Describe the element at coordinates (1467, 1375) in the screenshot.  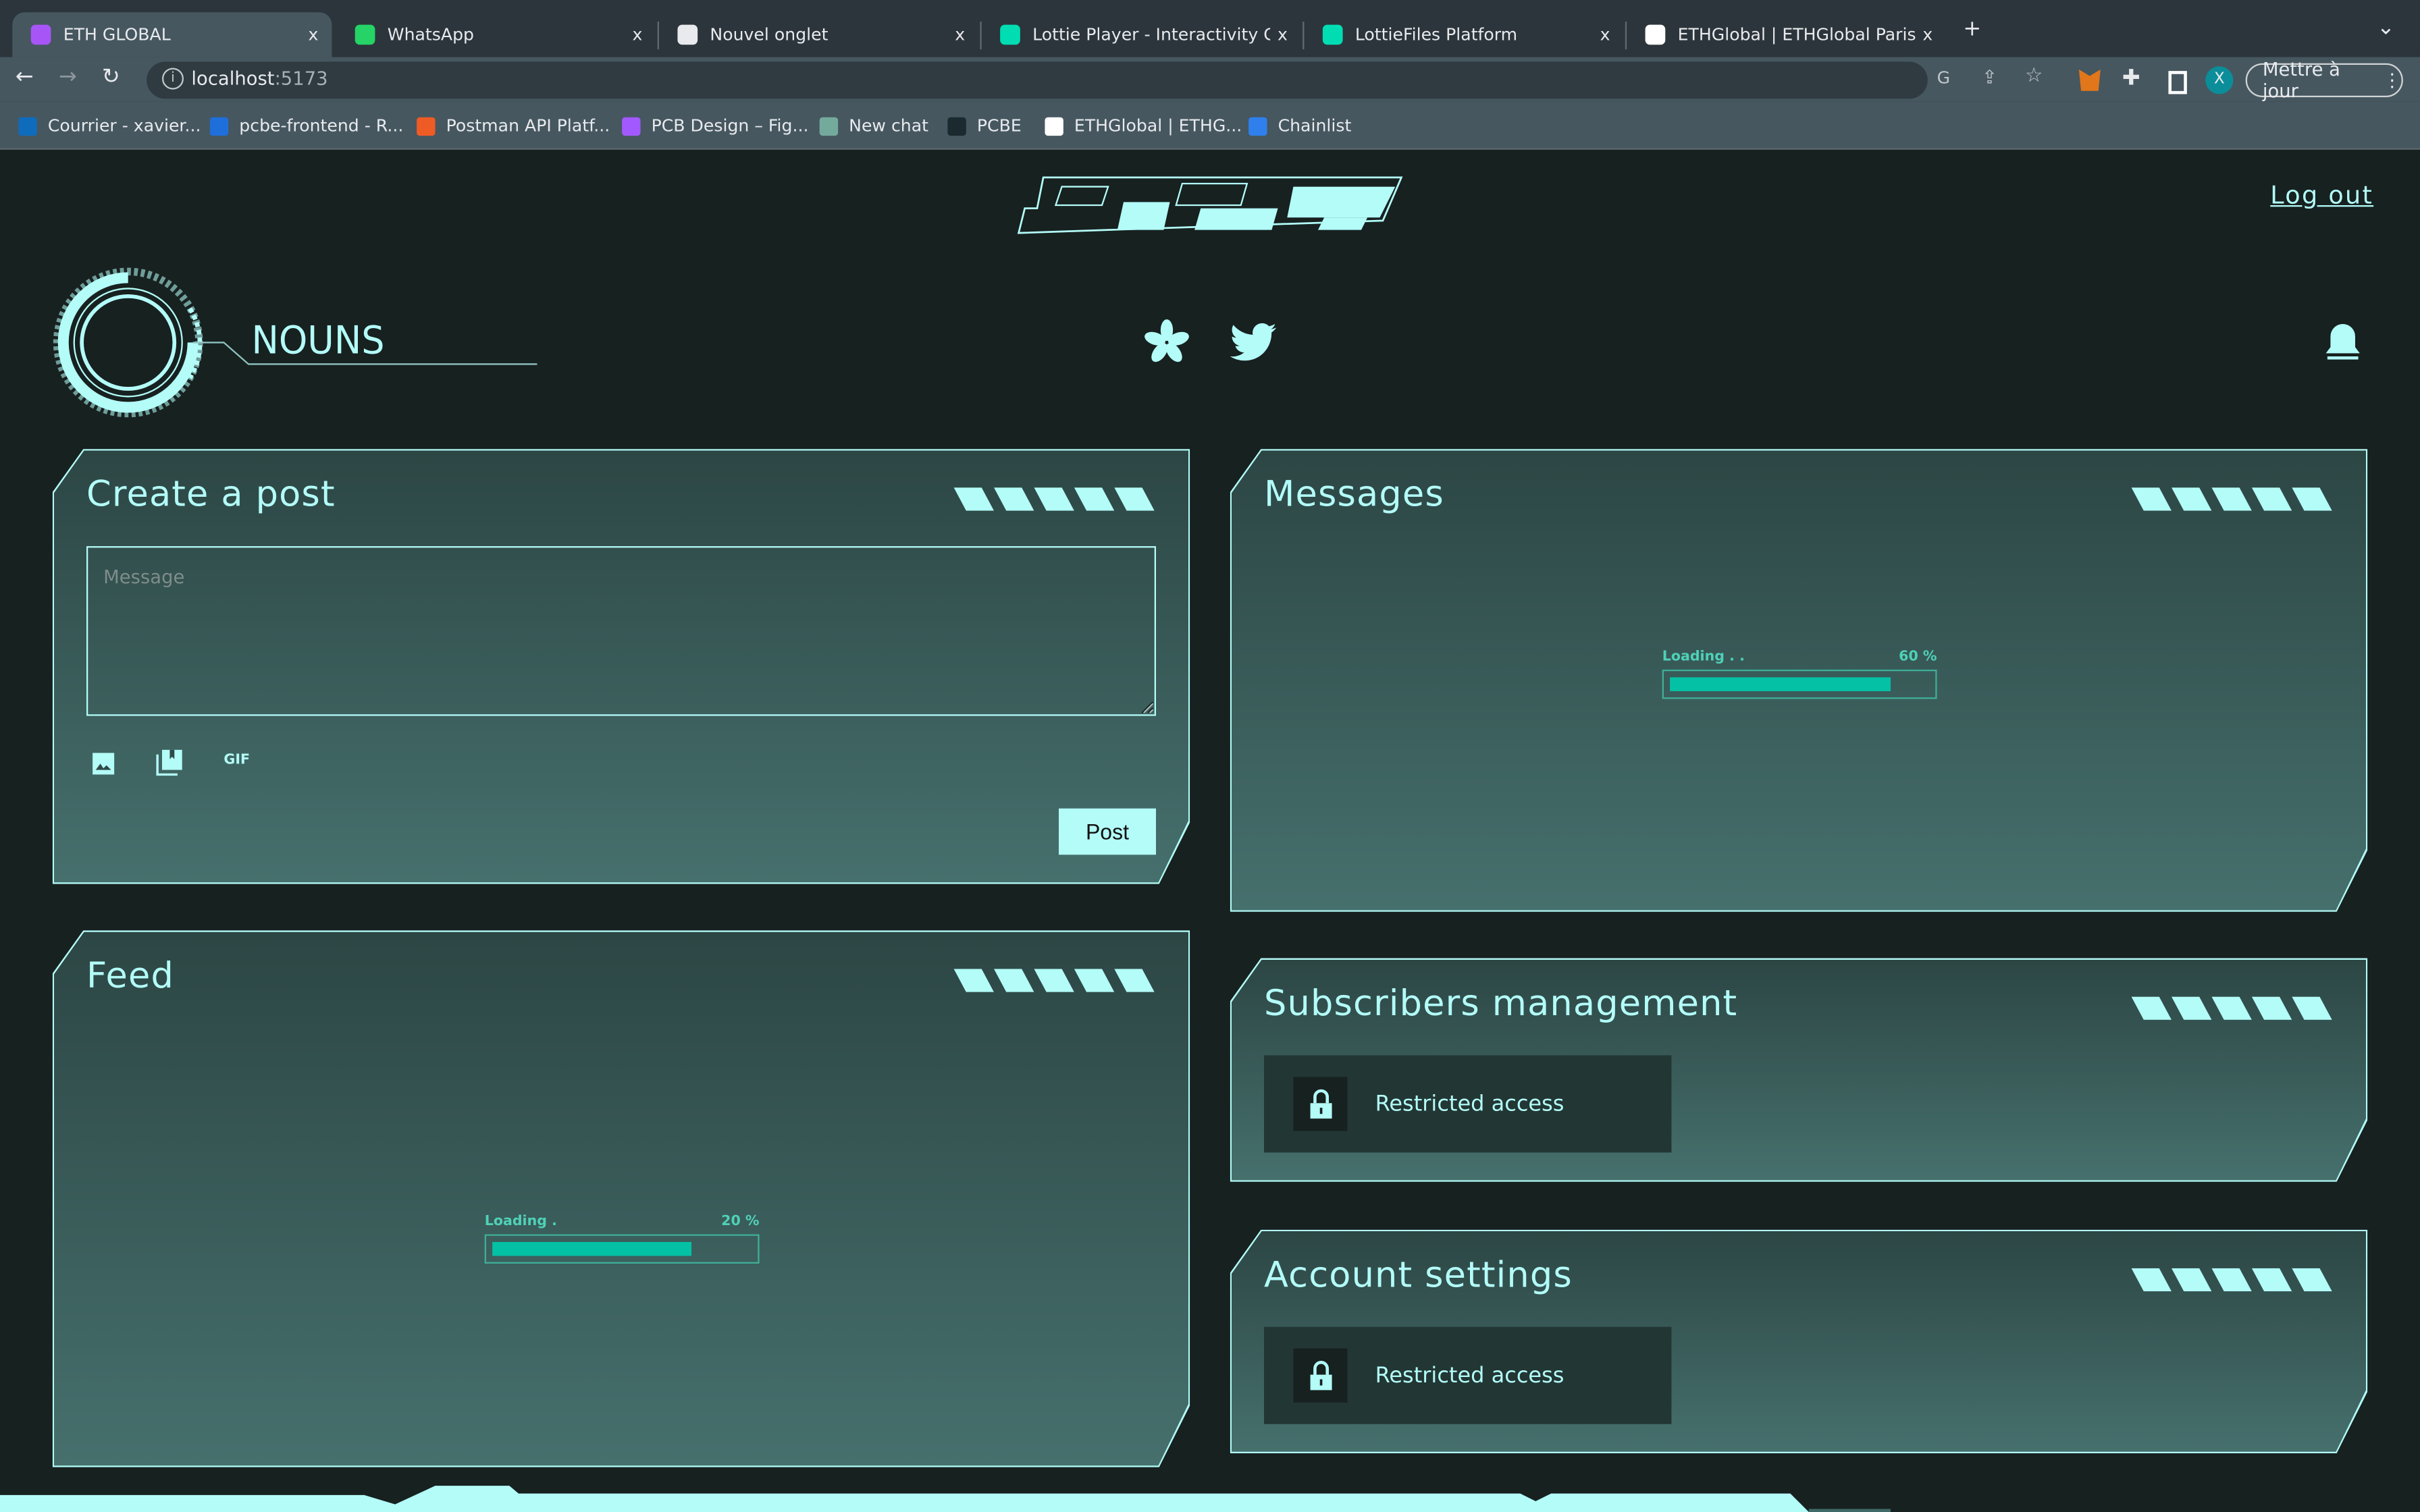
I see `restricted-access-notice: Restricted access` at that location.